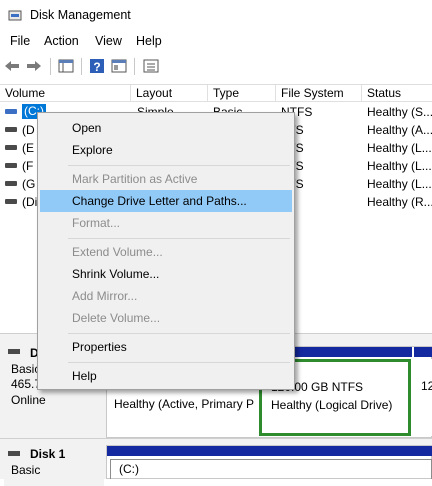  Describe the element at coordinates (169, 93) in the screenshot. I see `column-header-layout: Layout` at that location.